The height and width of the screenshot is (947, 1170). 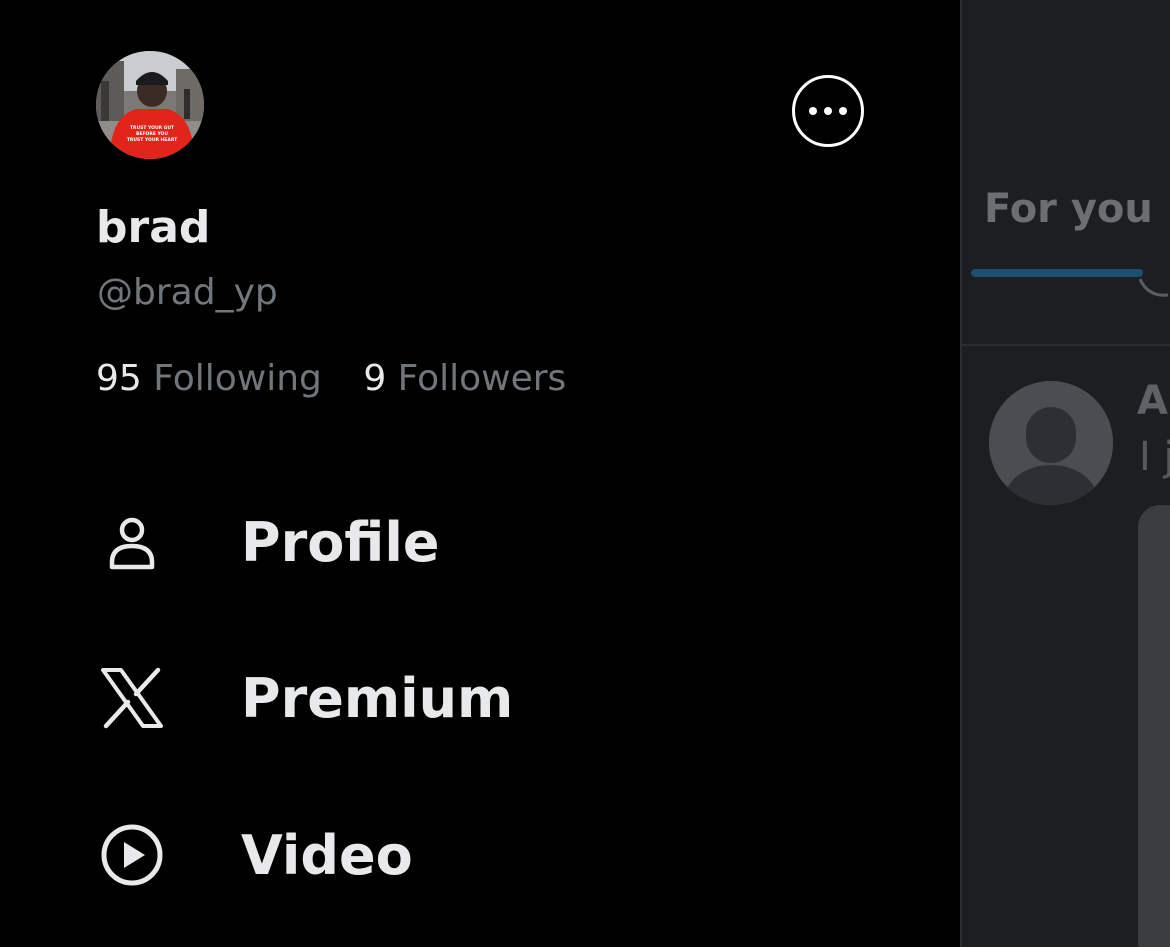 I want to click on person-icon, so click(x=132, y=542).